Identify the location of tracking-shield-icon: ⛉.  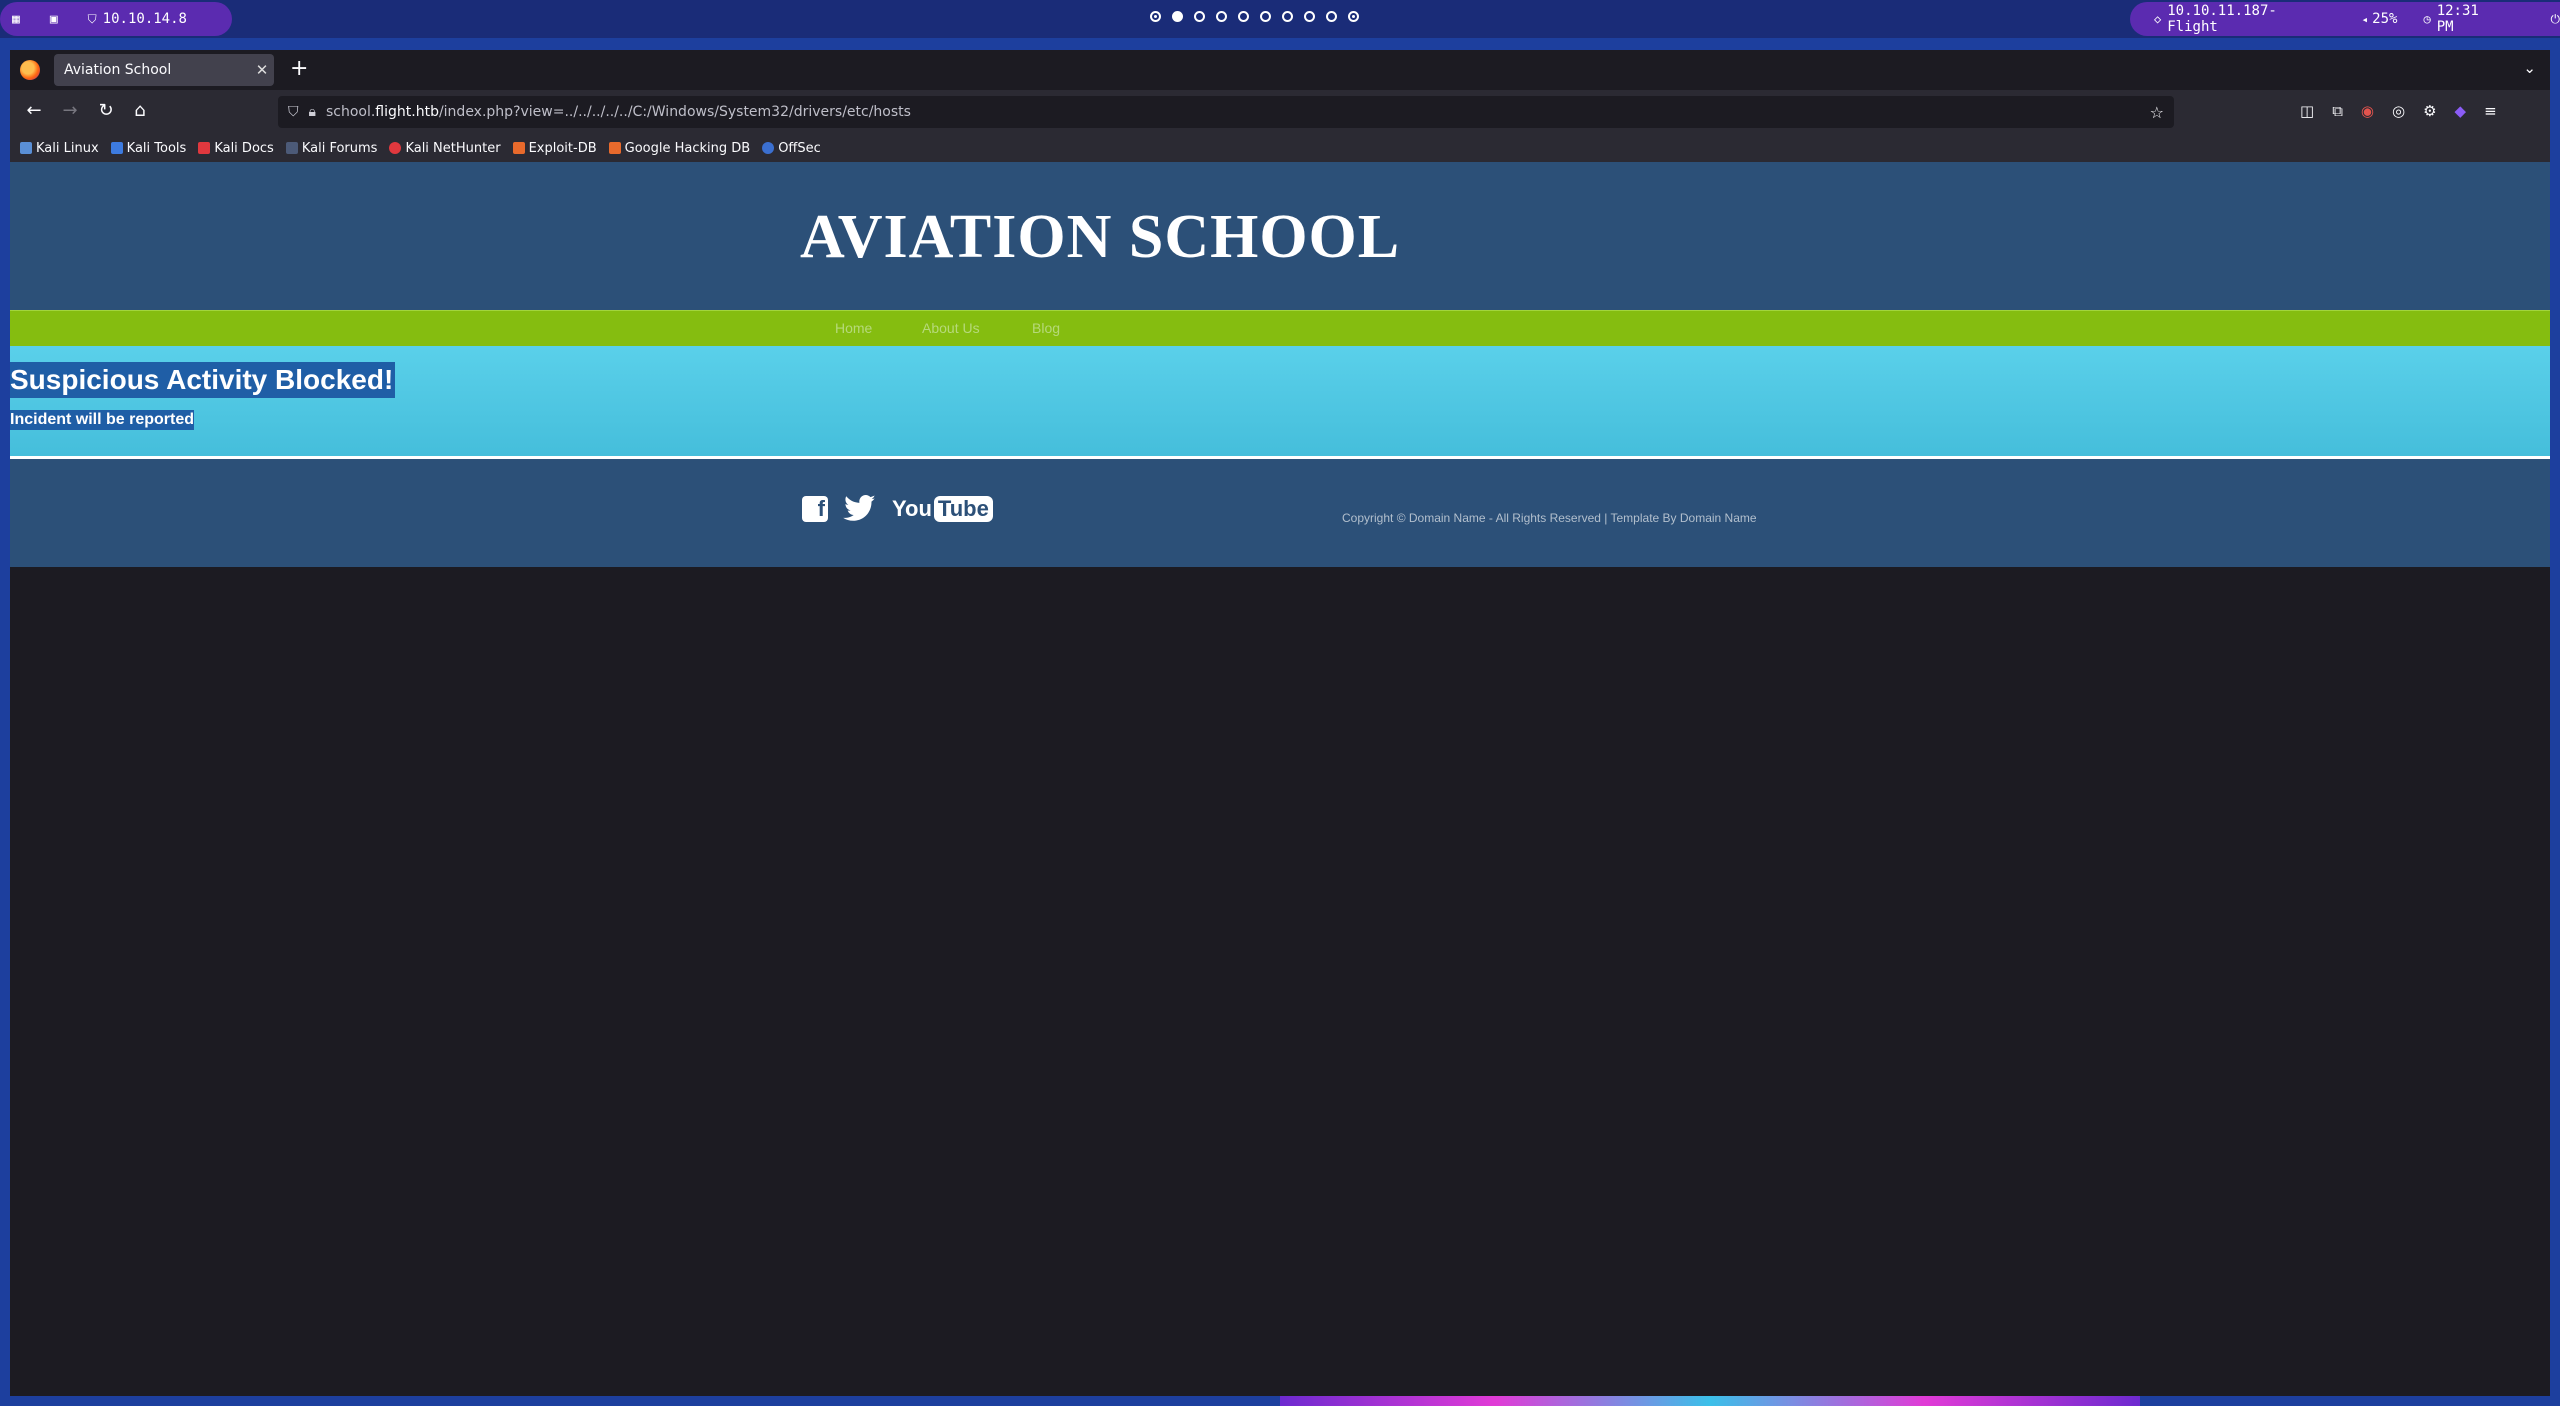
(293, 112).